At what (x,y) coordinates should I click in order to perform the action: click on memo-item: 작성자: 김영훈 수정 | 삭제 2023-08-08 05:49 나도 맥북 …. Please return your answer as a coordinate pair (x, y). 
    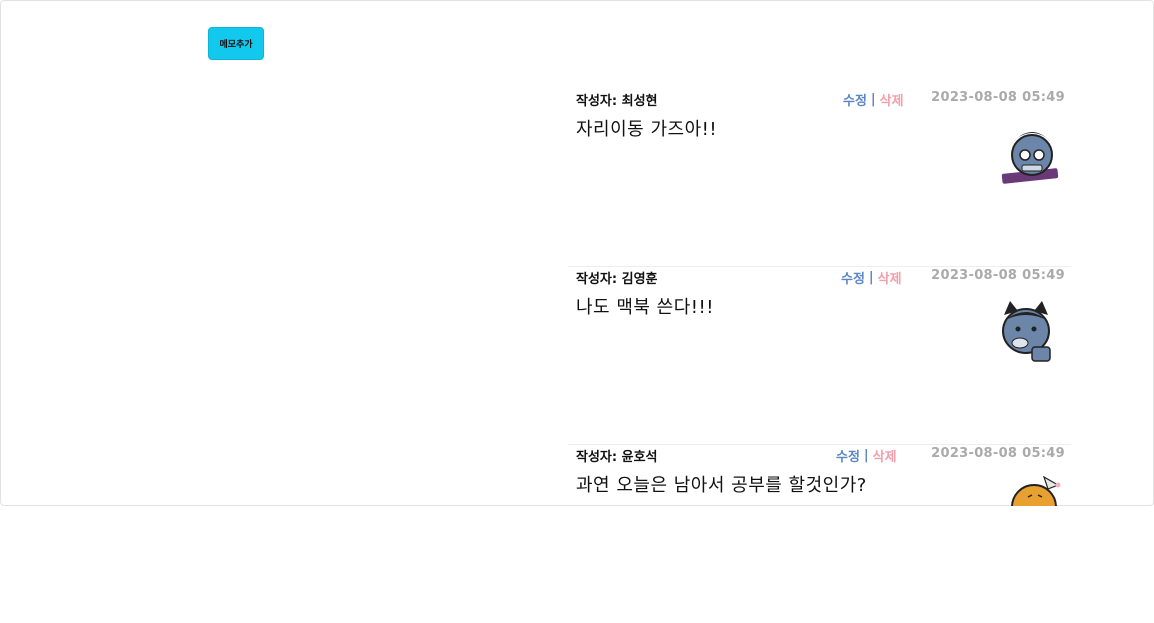
    Looking at the image, I should click on (819, 356).